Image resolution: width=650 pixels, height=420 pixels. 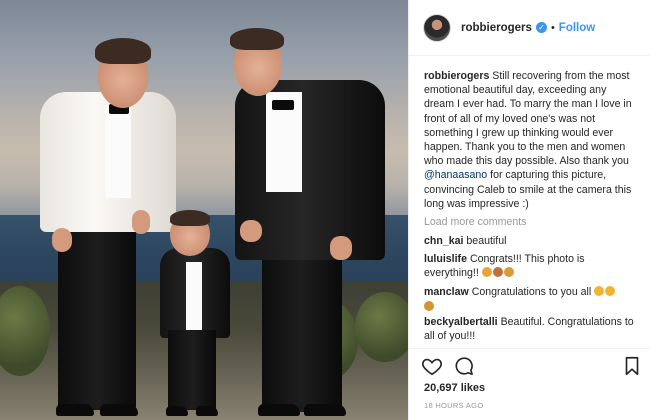 What do you see at coordinates (530, 241) in the screenshot?
I see `comment-item: chn_kai beautiful` at bounding box center [530, 241].